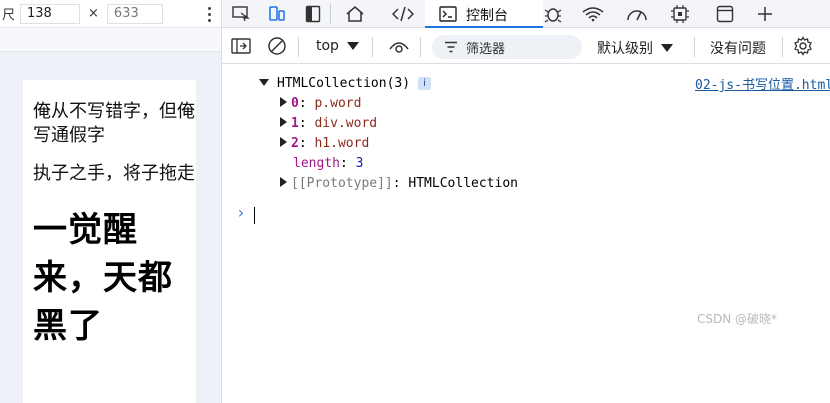  I want to click on length-property: length: 3, so click(328, 163).